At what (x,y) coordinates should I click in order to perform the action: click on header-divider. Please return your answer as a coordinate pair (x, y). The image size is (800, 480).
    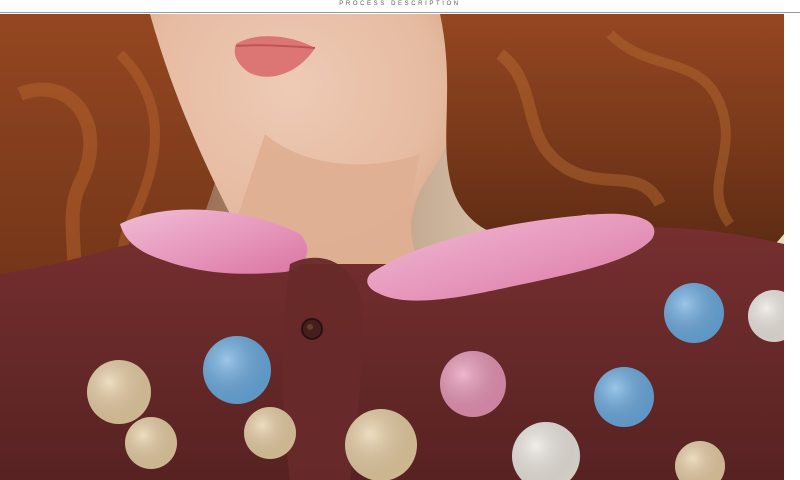
    Looking at the image, I should click on (400, 12).